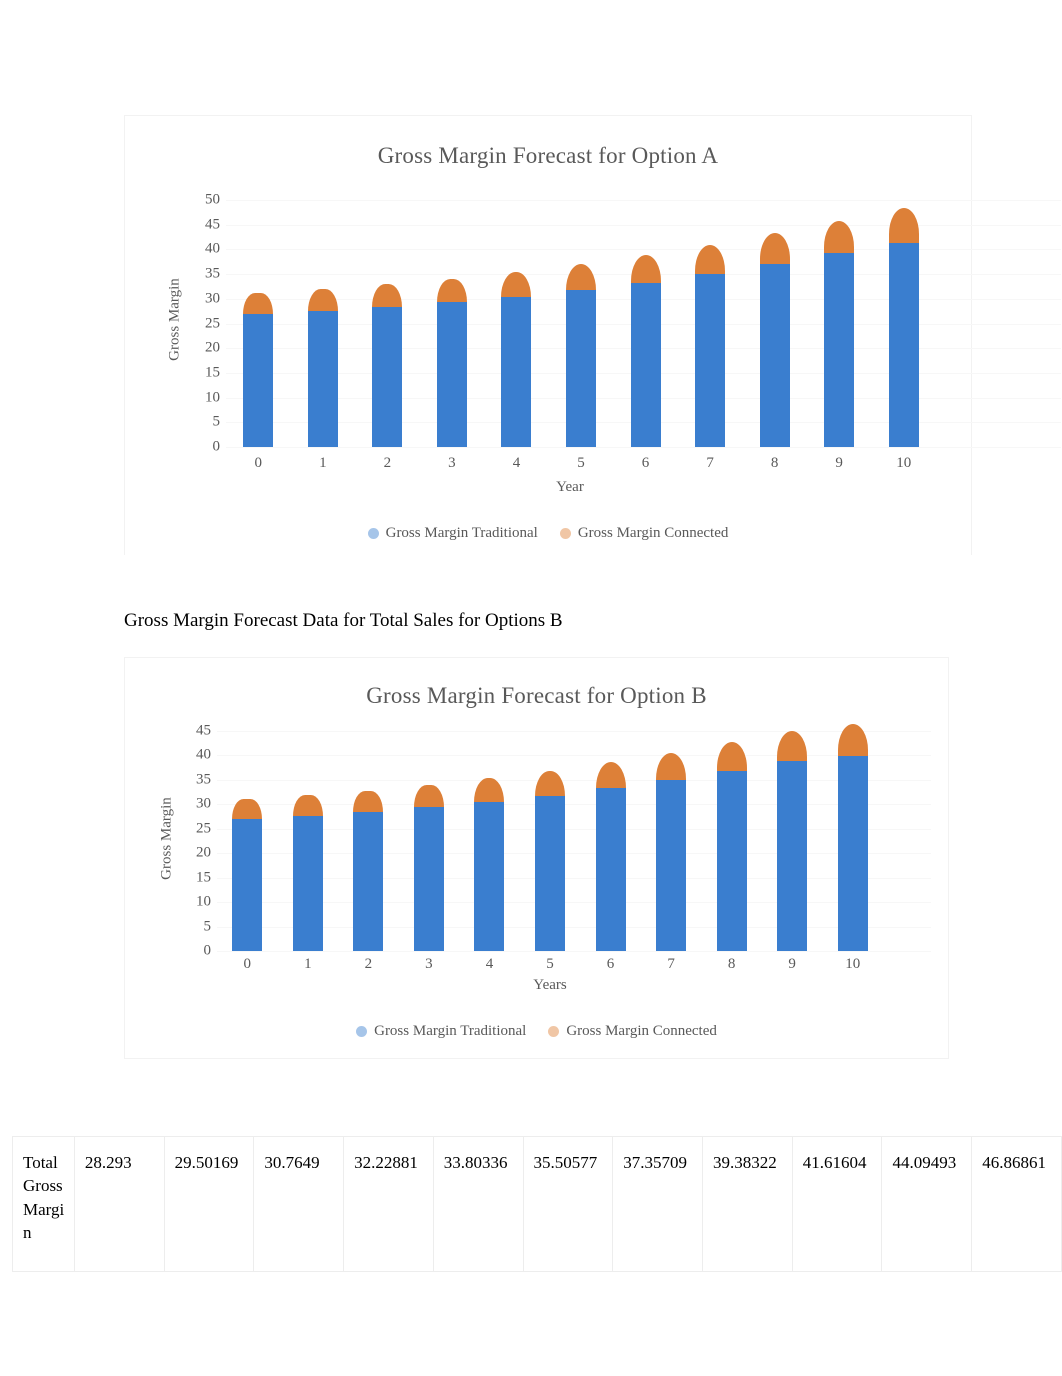  What do you see at coordinates (568, 1204) in the screenshot?
I see `table-cell-total-gross-margin: 35.50577` at bounding box center [568, 1204].